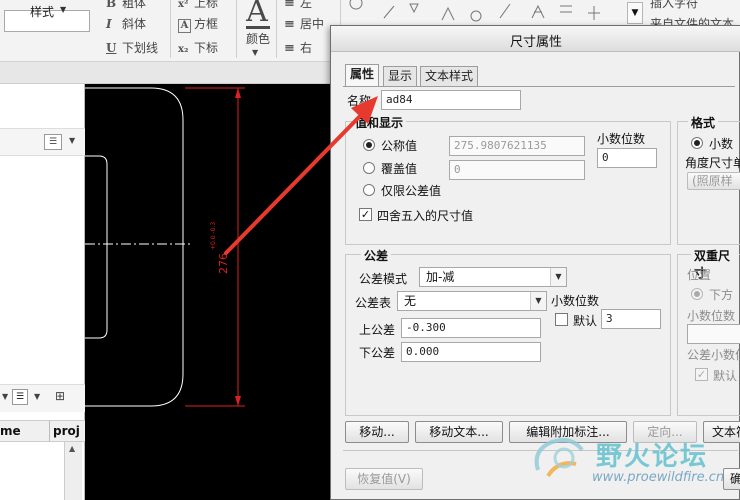 The width and height of the screenshot is (740, 500). What do you see at coordinates (493, 277) in the screenshot?
I see `tolerance-mode-select: 加-减 ▼` at bounding box center [493, 277].